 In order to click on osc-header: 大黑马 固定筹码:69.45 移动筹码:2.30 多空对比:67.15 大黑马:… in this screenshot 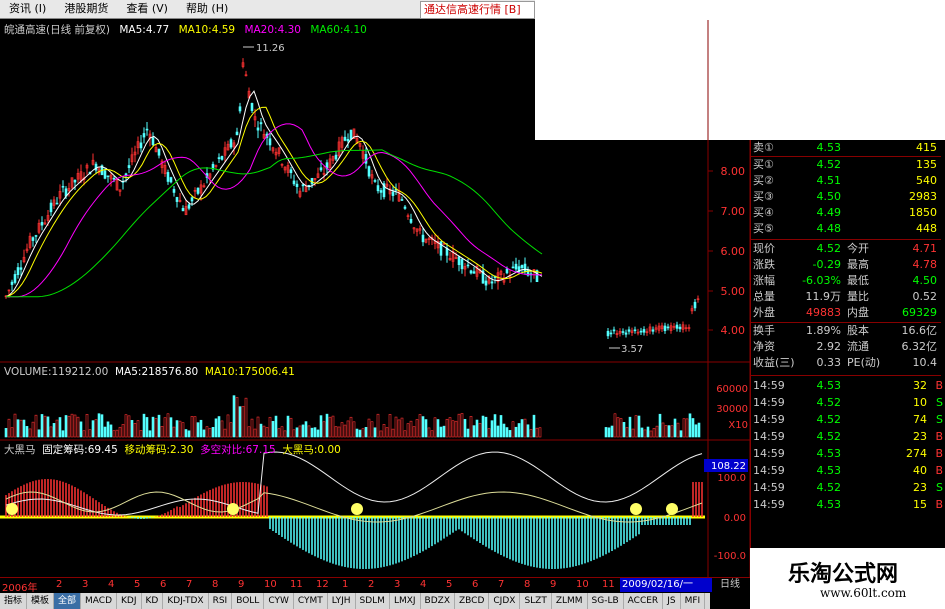, I will do `click(172, 449)`.